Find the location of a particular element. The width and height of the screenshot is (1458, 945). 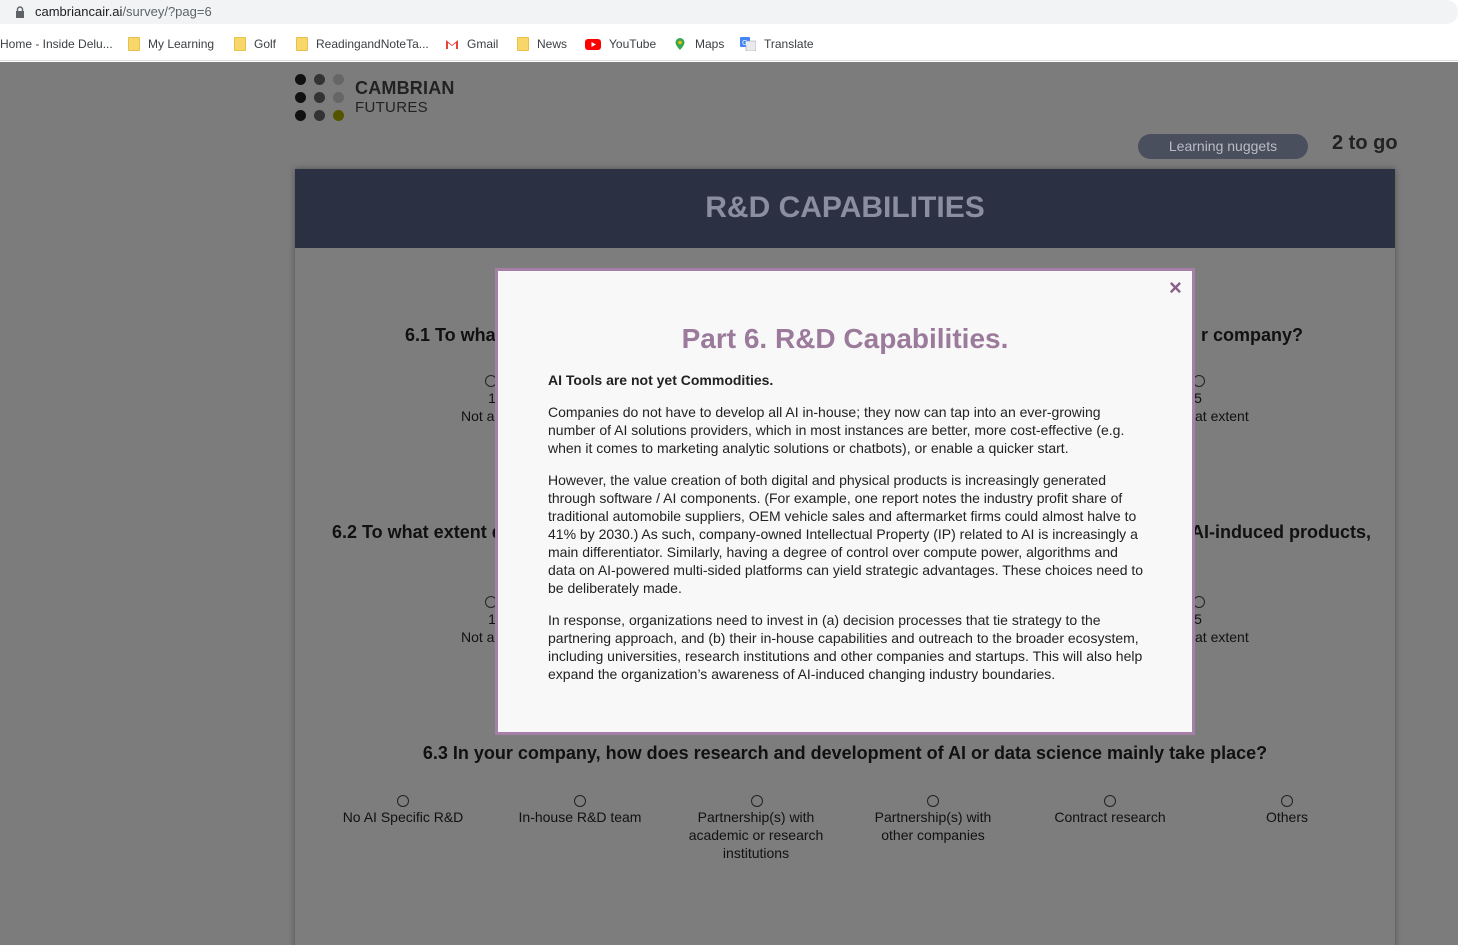

bookmark-gmail: Gmail is located at coordinates (471, 44).